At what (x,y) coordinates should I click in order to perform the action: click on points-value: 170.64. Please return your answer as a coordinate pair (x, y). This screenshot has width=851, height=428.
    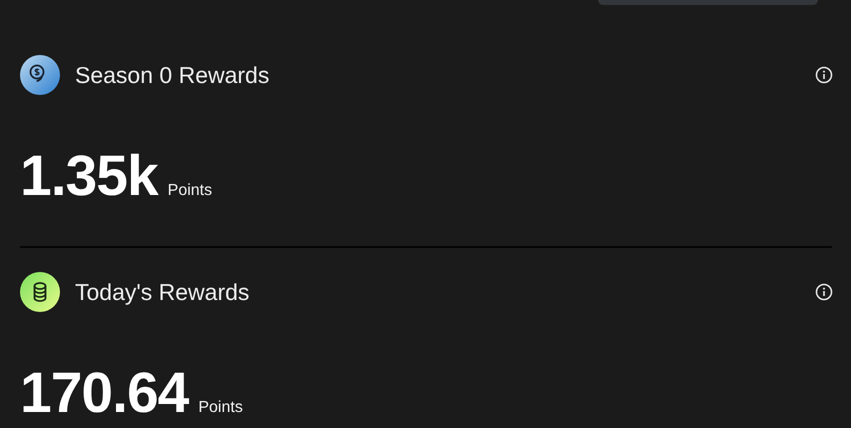
    Looking at the image, I should click on (104, 393).